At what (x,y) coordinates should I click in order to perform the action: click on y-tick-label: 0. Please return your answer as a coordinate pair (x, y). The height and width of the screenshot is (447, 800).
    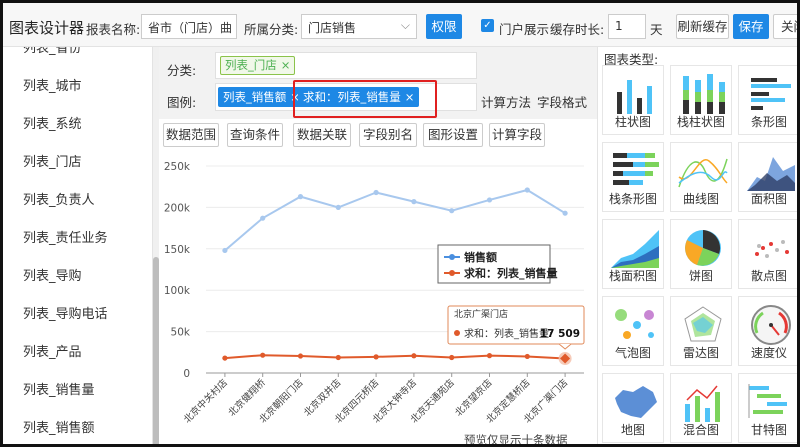
    Looking at the image, I should click on (186, 374).